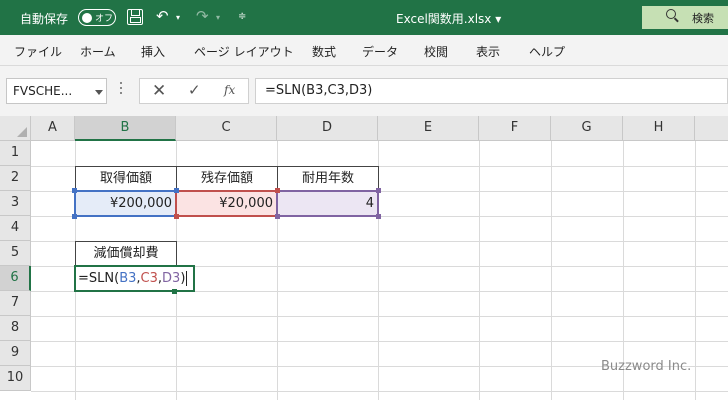 The width and height of the screenshot is (728, 400). What do you see at coordinates (328, 178) in the screenshot?
I see `cell-d2: 耐用年数` at bounding box center [328, 178].